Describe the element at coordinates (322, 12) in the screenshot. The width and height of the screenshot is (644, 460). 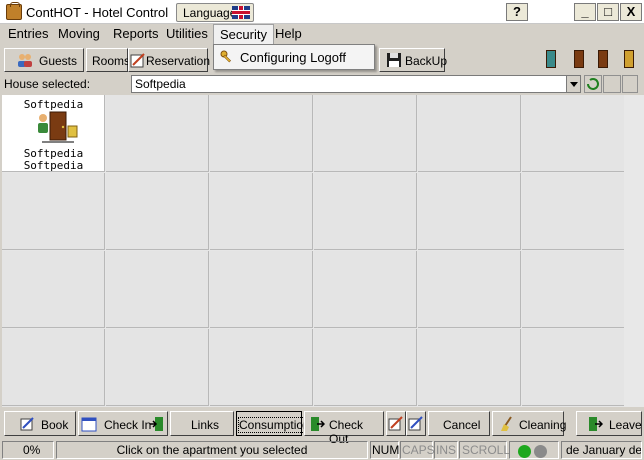
I see `title-bar: ContHOT - Hotel Control Language ? _ □ X` at that location.